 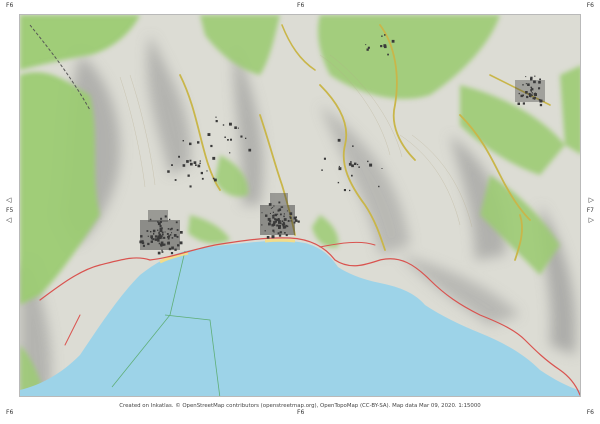 What do you see at coordinates (591, 200) in the screenshot?
I see `right-arrow-up-icon: ▷` at bounding box center [591, 200].